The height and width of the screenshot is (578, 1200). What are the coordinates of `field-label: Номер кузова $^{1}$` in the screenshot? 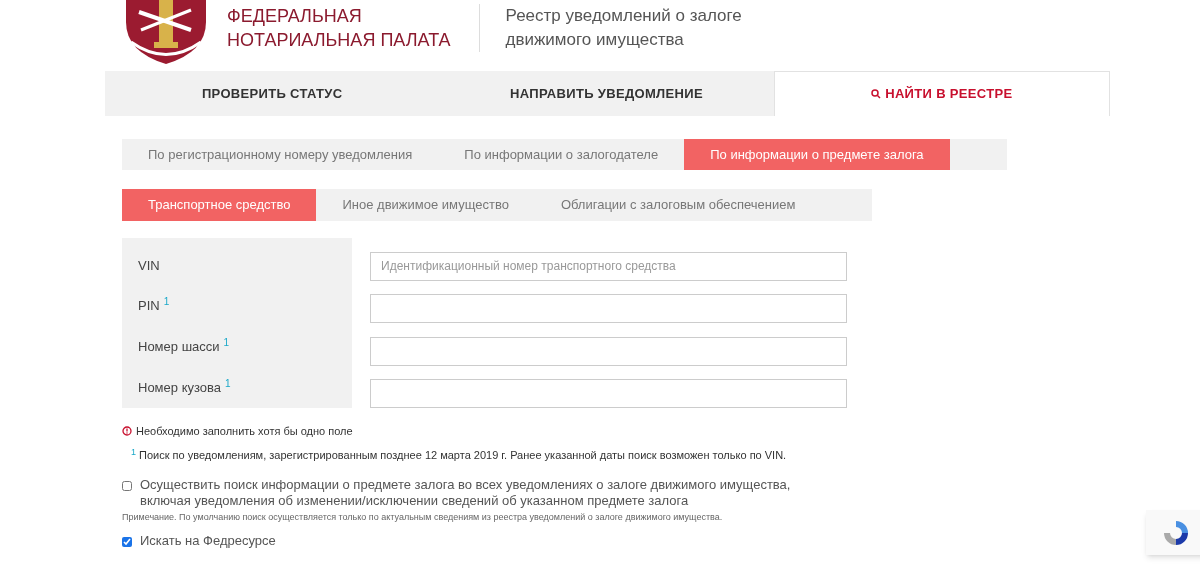 It's located at (184, 387).